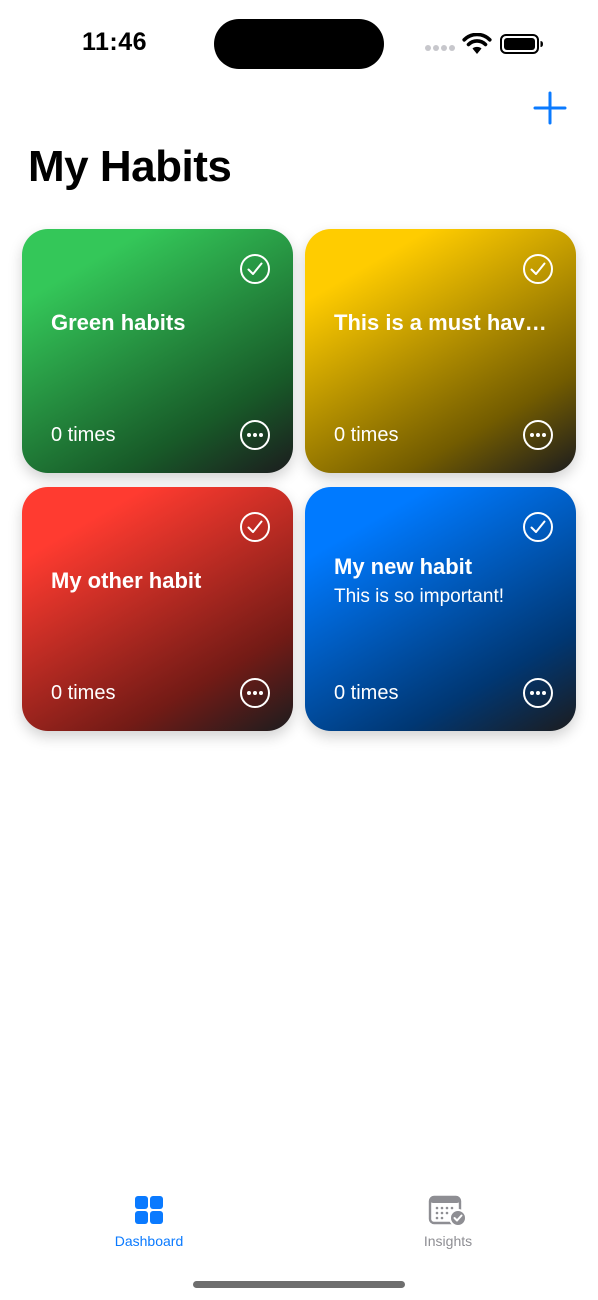 This screenshot has width=598, height=1300. What do you see at coordinates (149, 1241) in the screenshot?
I see `tab-label: Dashboard` at bounding box center [149, 1241].